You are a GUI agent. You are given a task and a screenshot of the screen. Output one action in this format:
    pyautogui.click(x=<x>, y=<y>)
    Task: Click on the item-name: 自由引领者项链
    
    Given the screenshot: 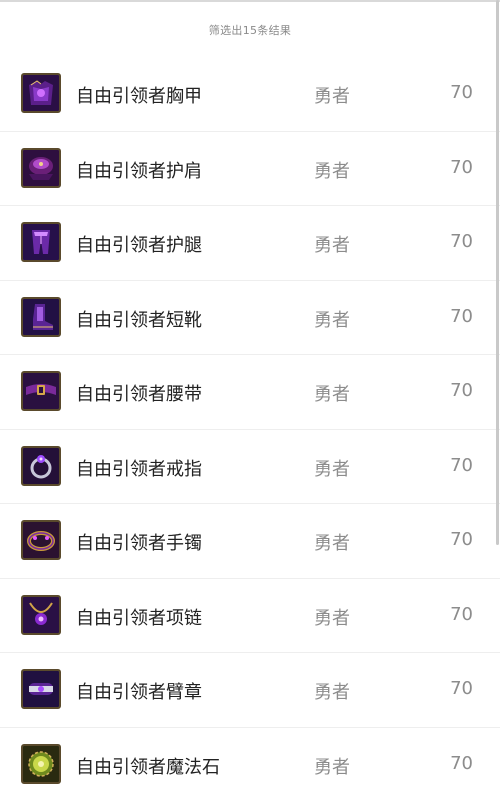 What is the action you would take?
    pyautogui.click(x=139, y=618)
    